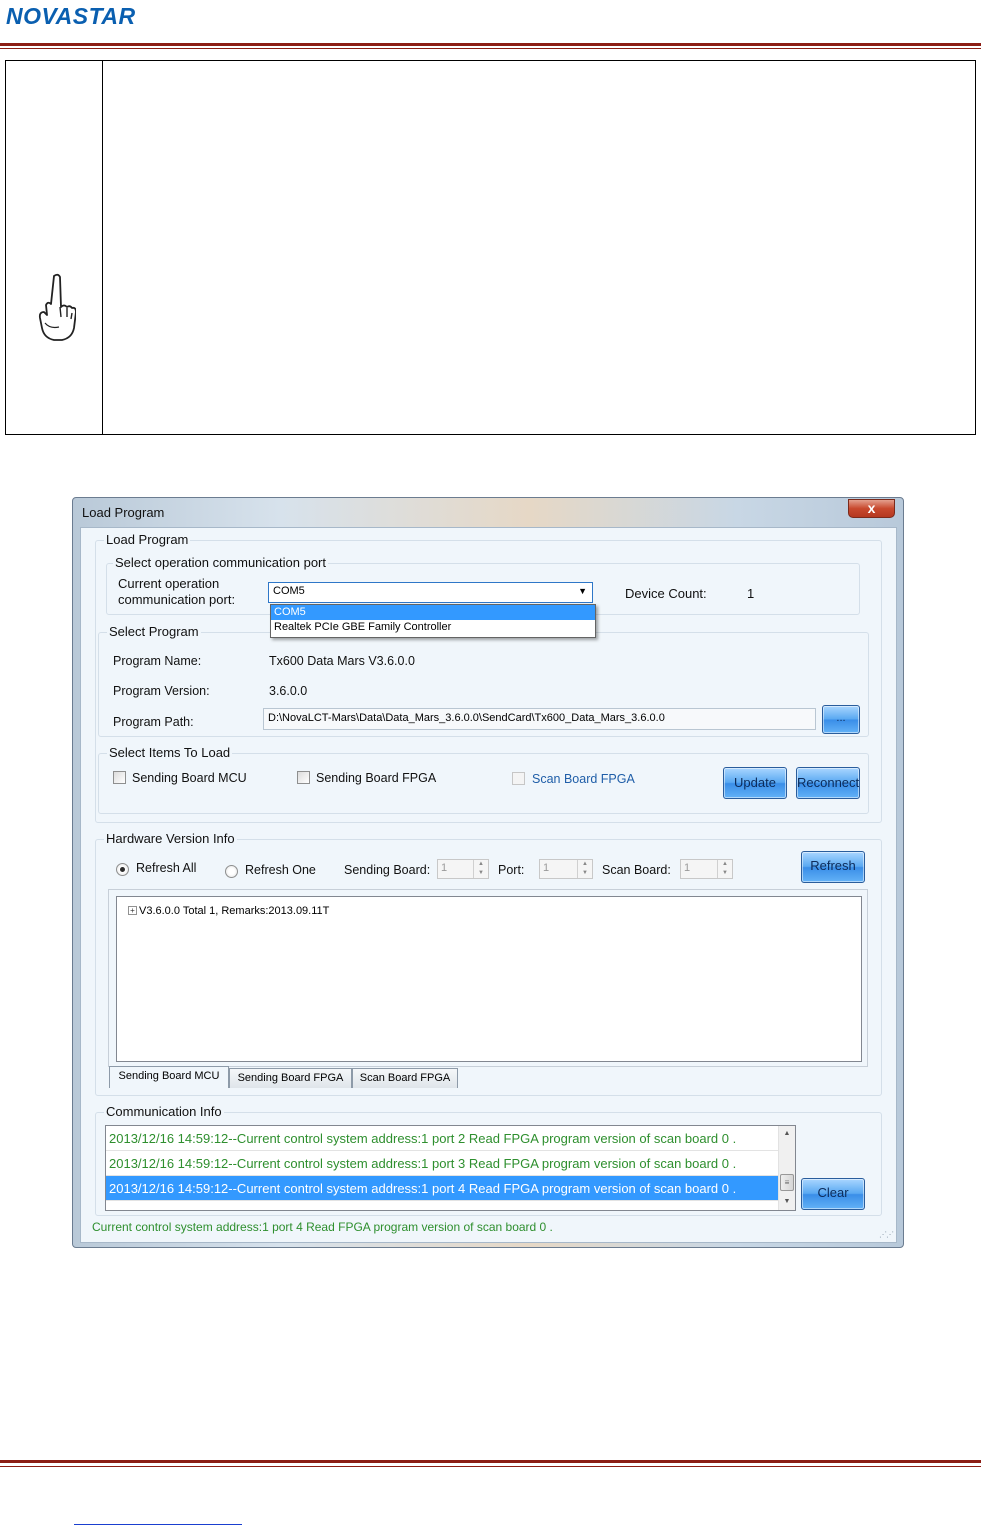 The image size is (981, 1529). Describe the element at coordinates (154, 631) in the screenshot. I see `select-program-group-title: Select Program` at that location.